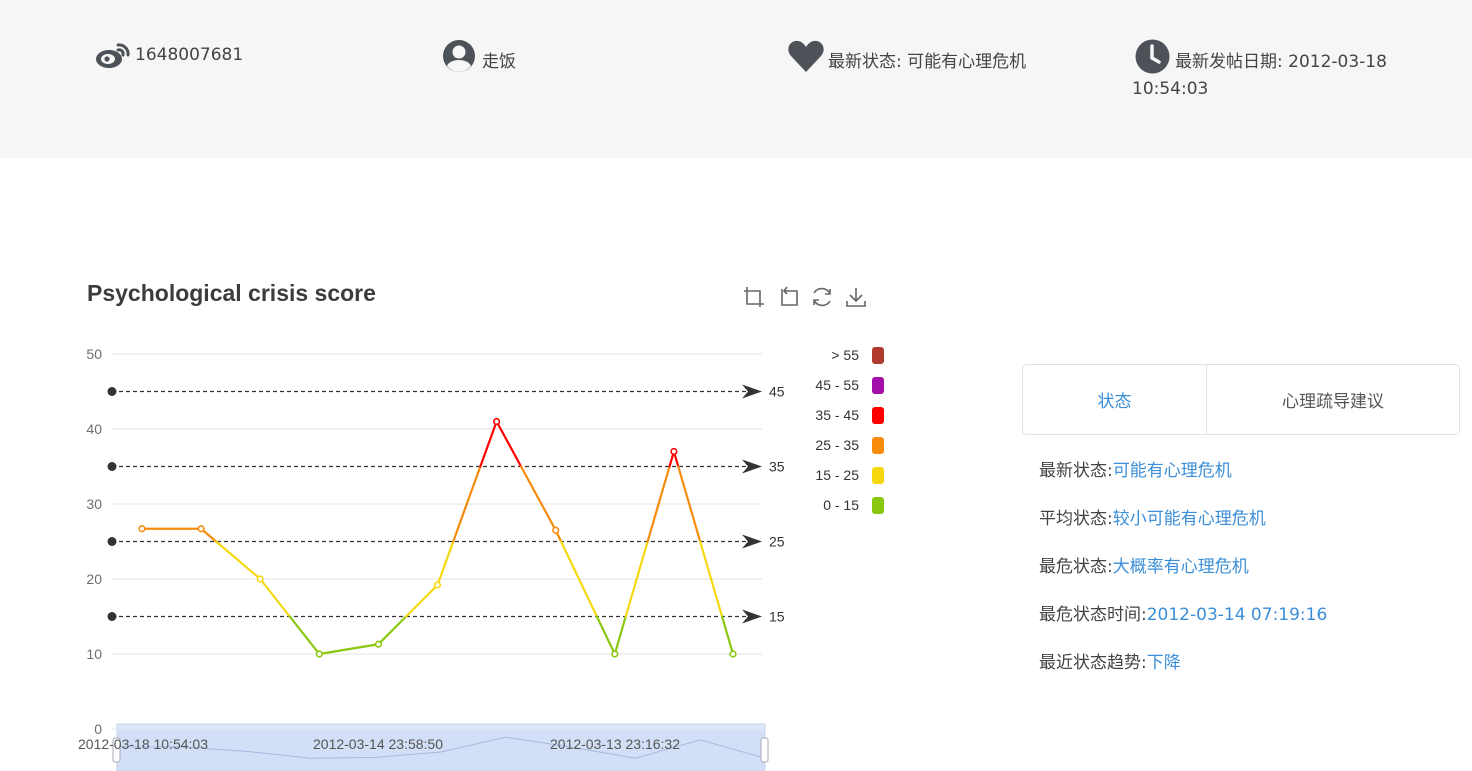 This screenshot has height=771, width=1472. What do you see at coordinates (1170, 89) in the screenshot?
I see `latest-post-time: 10:54:03` at bounding box center [1170, 89].